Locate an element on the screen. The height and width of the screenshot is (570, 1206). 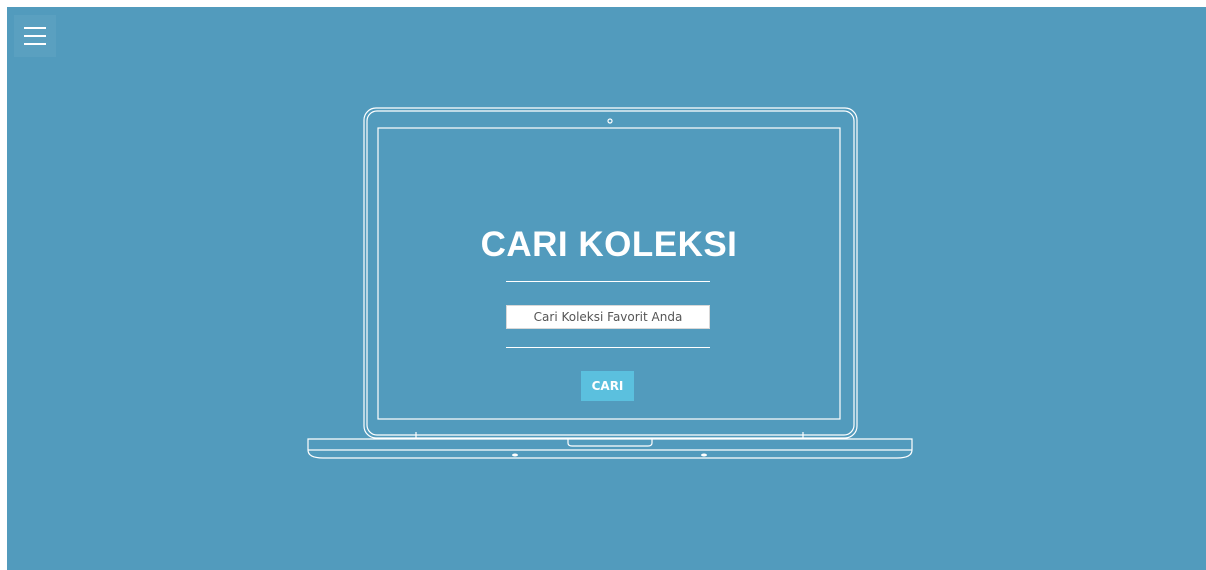
divider-top is located at coordinates (608, 281).